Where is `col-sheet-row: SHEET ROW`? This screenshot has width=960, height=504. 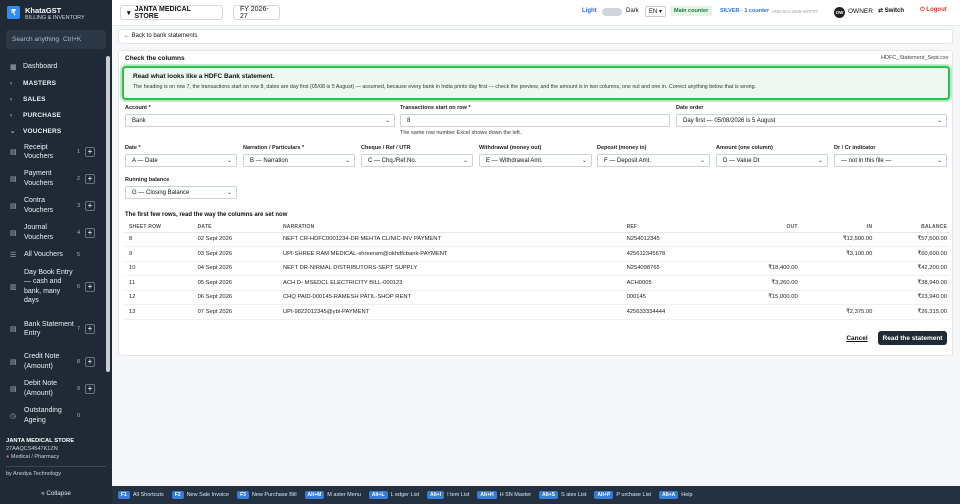
col-sheet-row: SHEET ROW is located at coordinates (161, 227).